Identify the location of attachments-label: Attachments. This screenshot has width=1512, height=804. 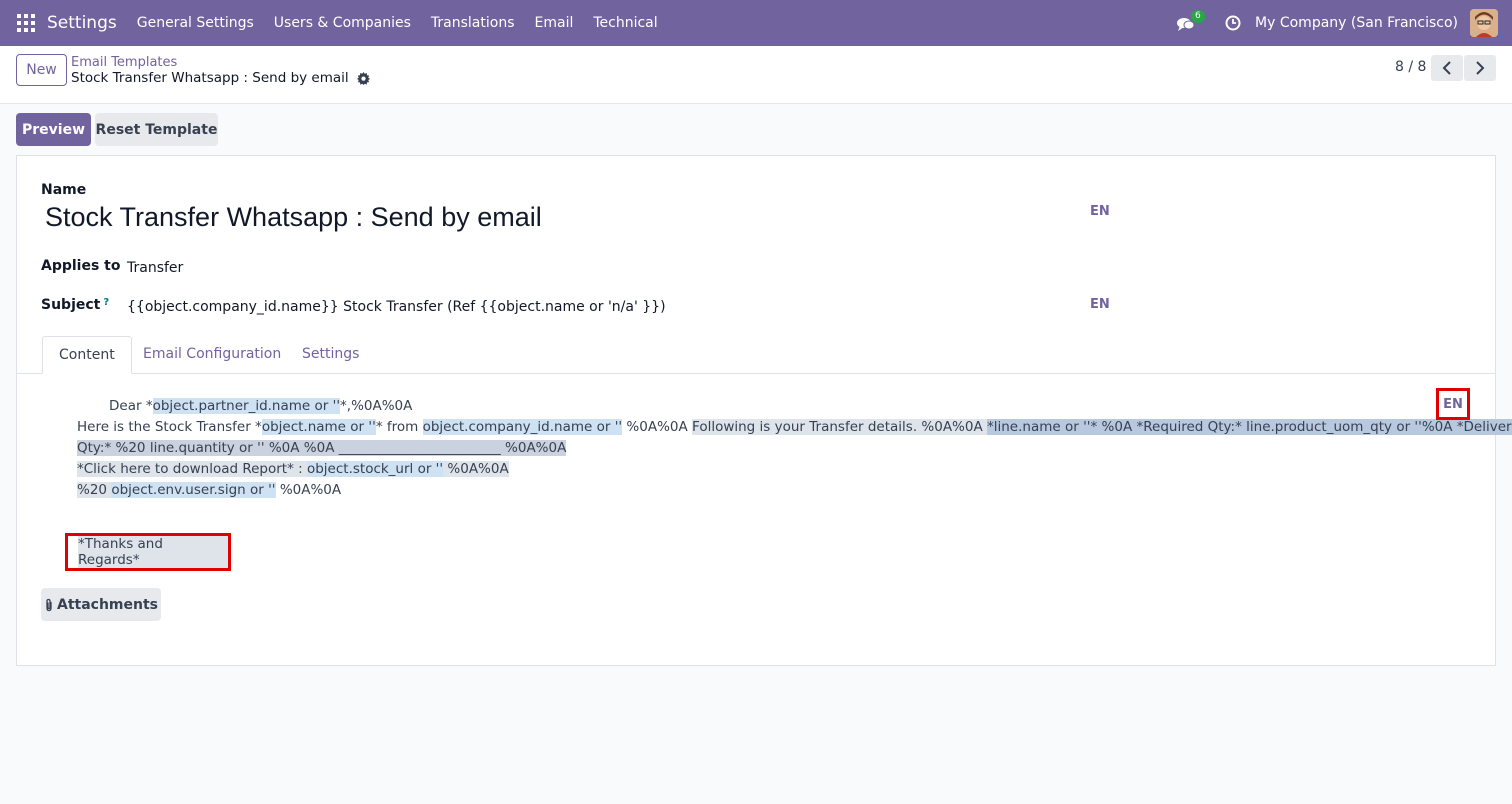
(107, 604).